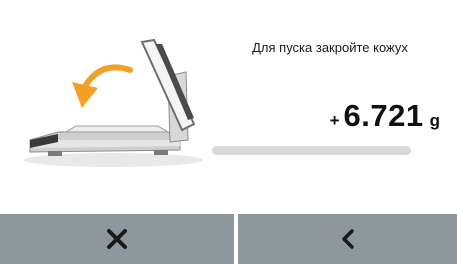 Image resolution: width=457 pixels, height=264 pixels. I want to click on weight-value: 6.721, so click(383, 115).